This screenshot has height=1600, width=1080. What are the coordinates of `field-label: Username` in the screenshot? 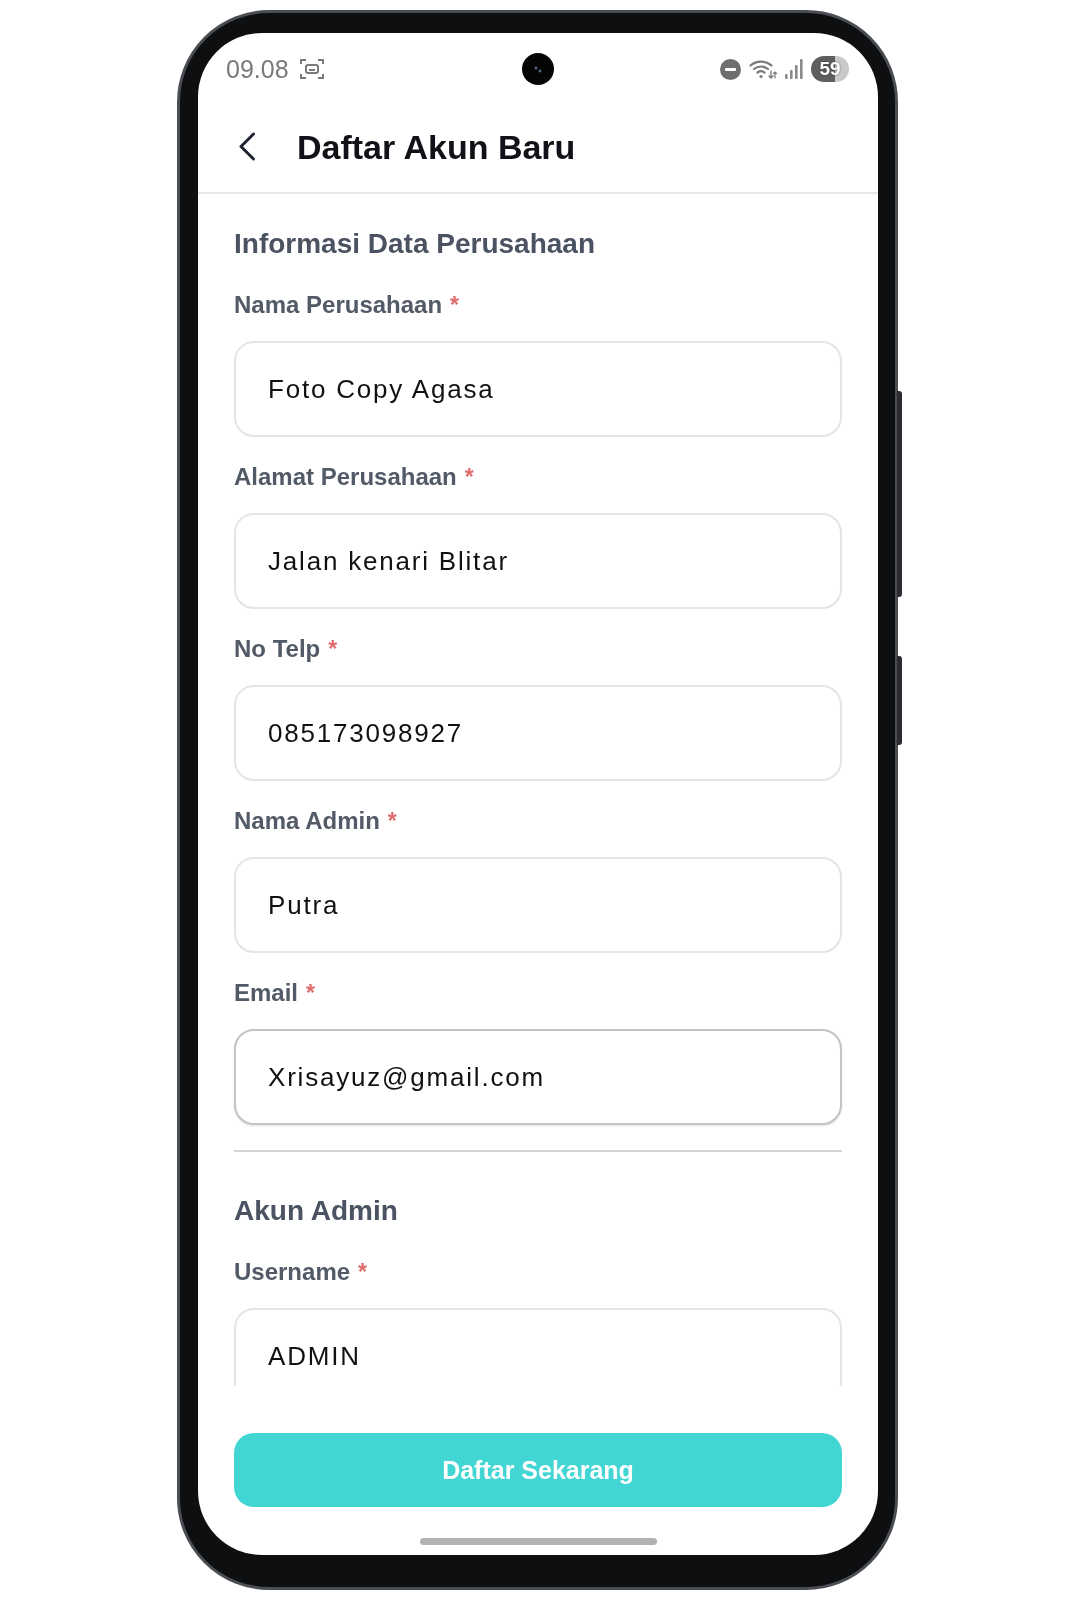 It's located at (292, 1272).